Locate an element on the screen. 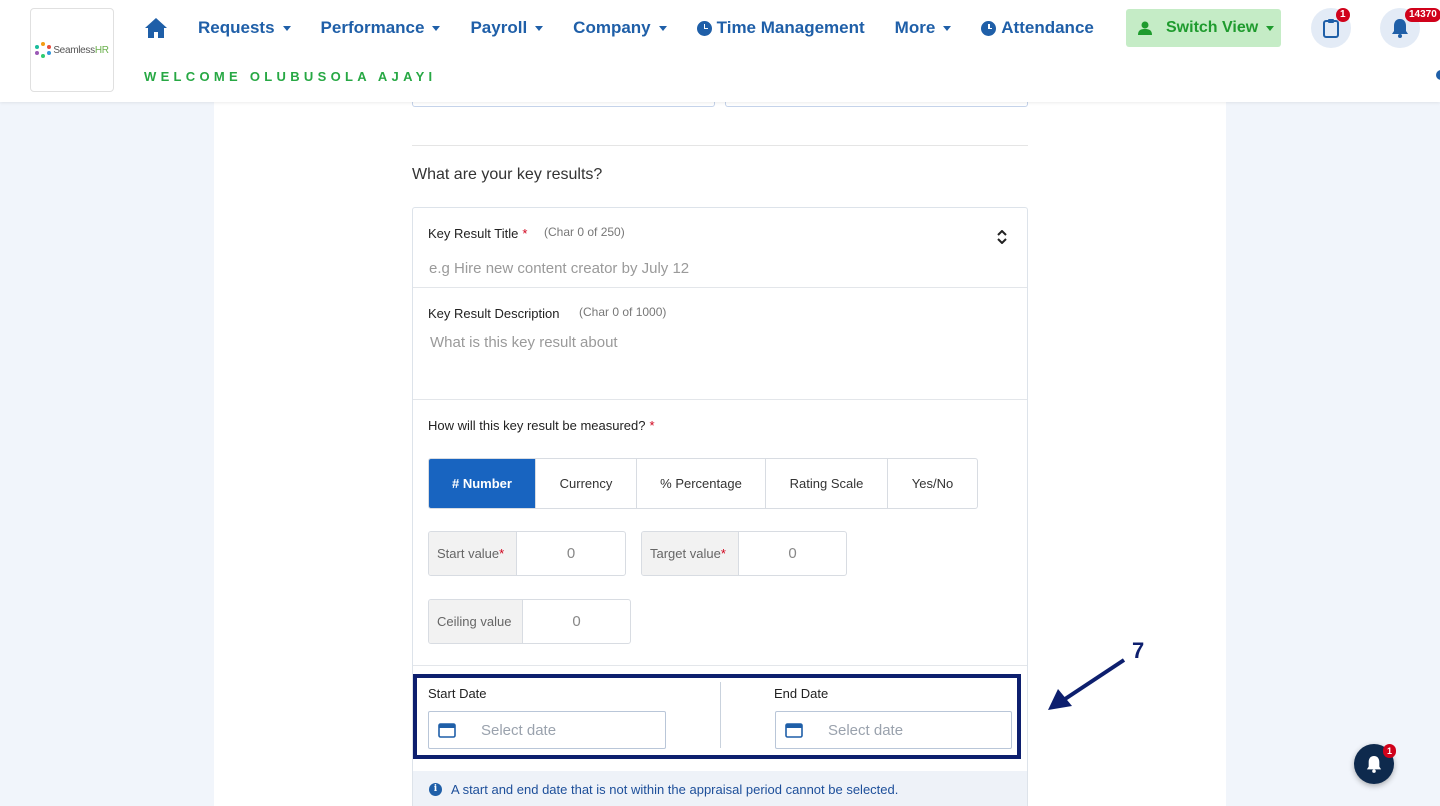  overflow-indicator-icon is located at coordinates (1438, 75).